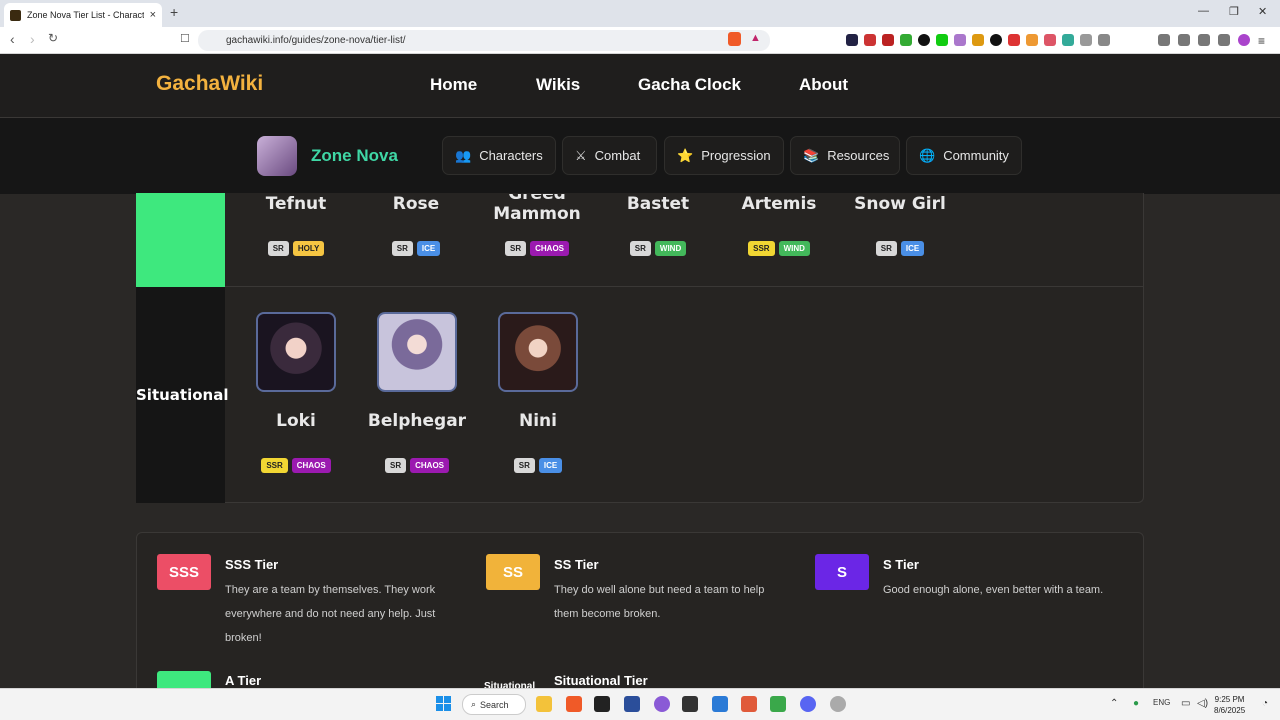 The image size is (1280, 720). I want to click on character-card: Rose, so click(416, 204).